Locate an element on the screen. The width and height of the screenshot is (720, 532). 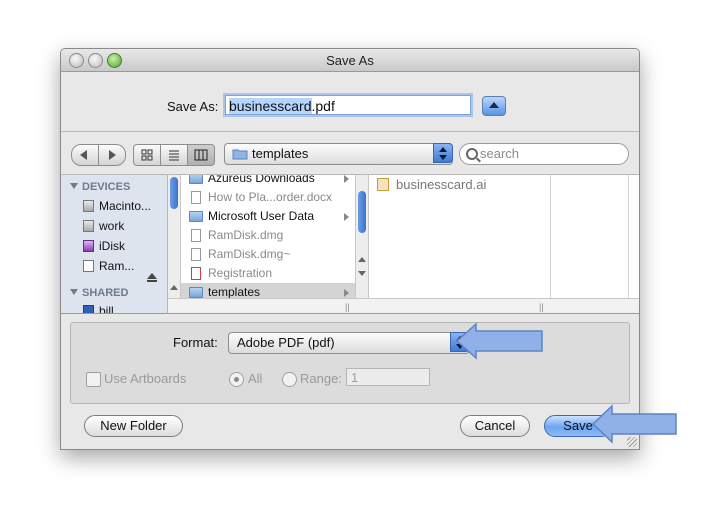
list-view-button is located at coordinates (174, 155).